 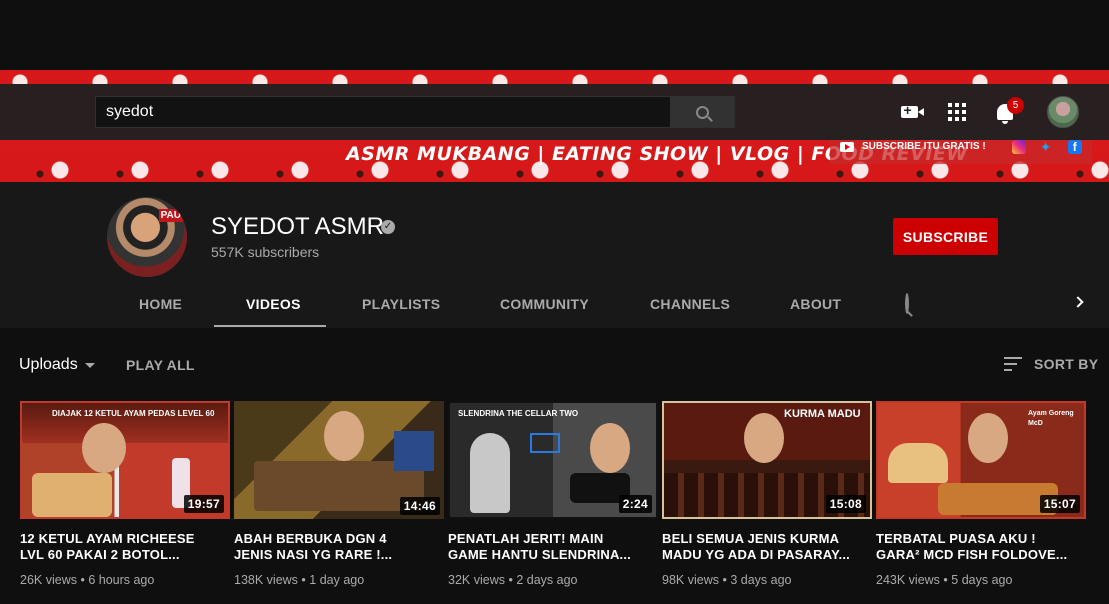 What do you see at coordinates (845, 504) in the screenshot?
I see `video-duration: 15:08` at bounding box center [845, 504].